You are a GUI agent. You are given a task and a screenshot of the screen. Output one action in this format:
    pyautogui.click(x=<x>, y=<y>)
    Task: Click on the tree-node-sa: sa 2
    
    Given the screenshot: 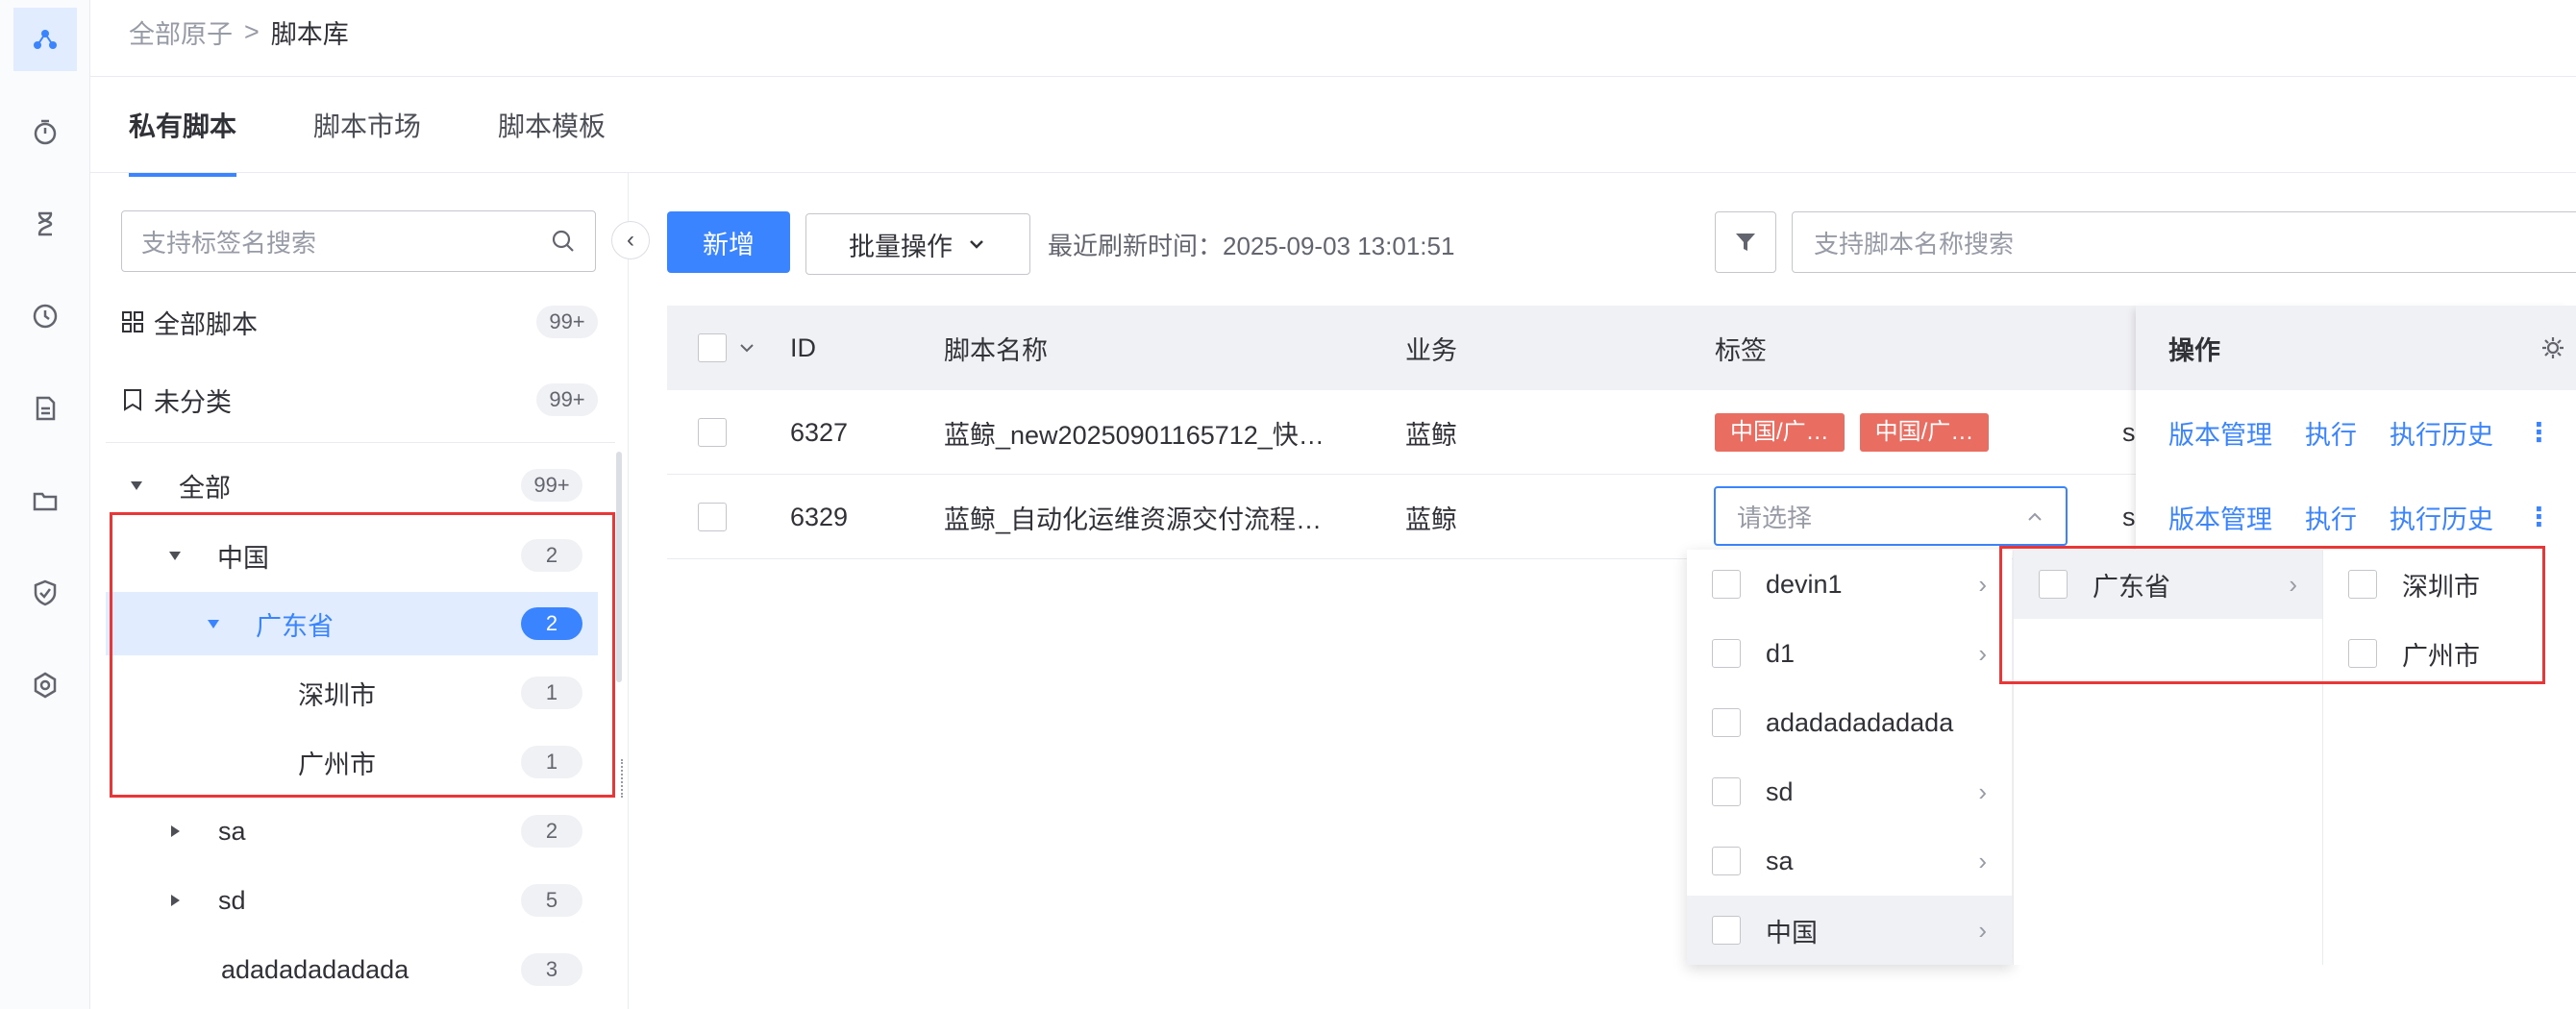 What is the action you would take?
    pyautogui.click(x=352, y=832)
    